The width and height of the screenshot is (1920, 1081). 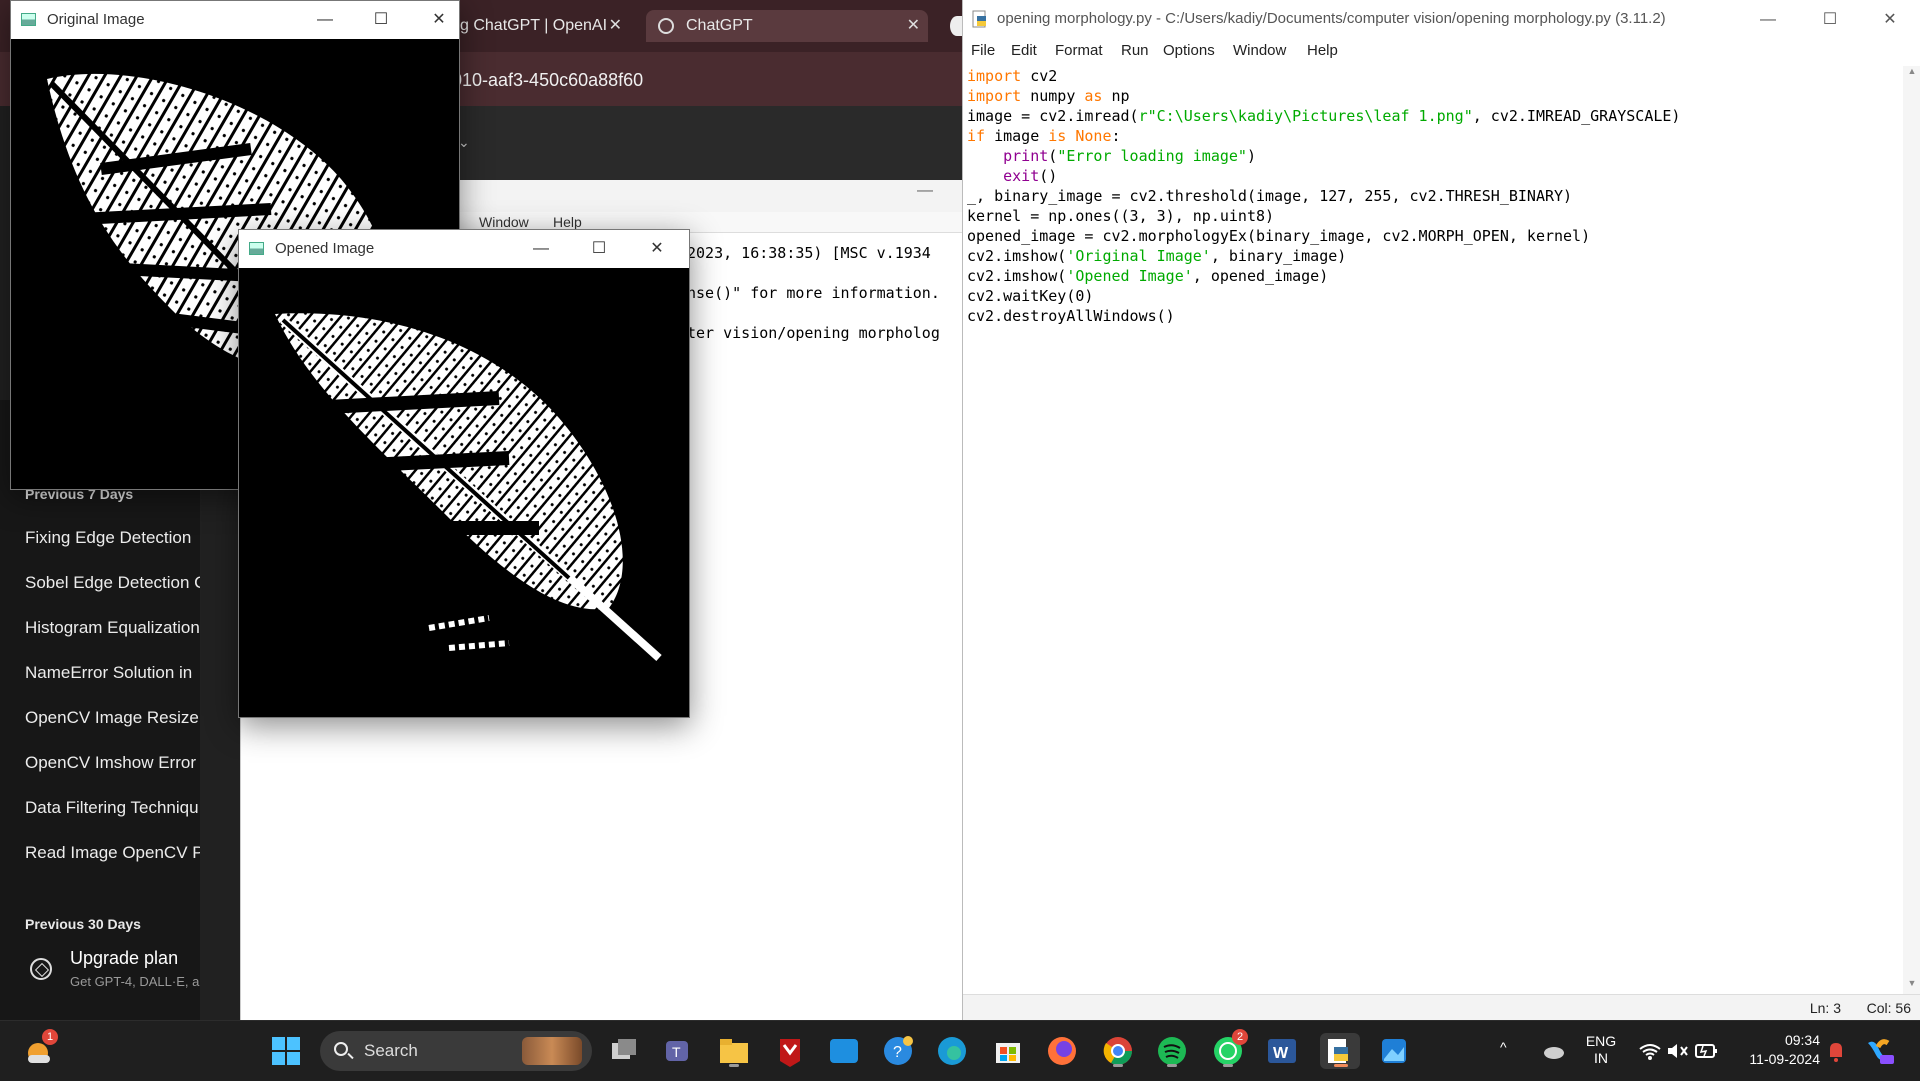 What do you see at coordinates (1554, 1051) in the screenshot?
I see `onedrive-icon` at bounding box center [1554, 1051].